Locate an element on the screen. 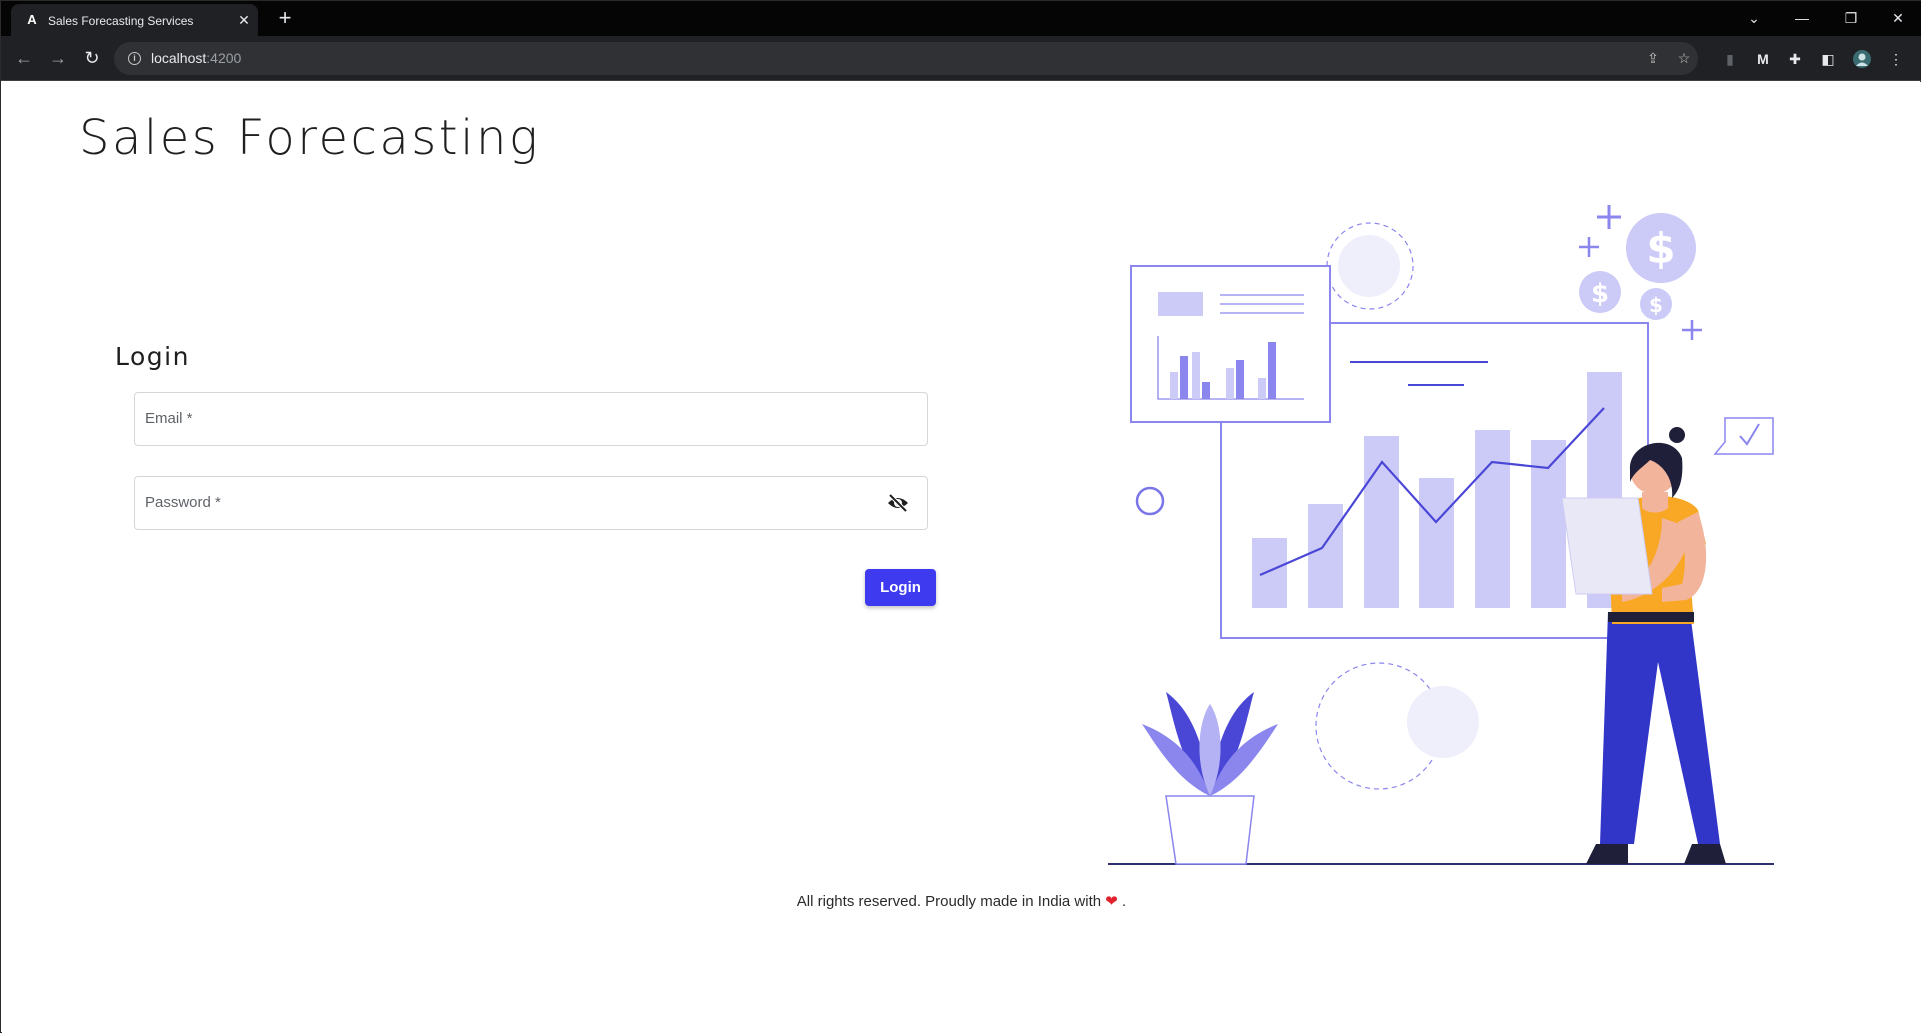  tab-search-icon: ⌄ is located at coordinates (1754, 18).